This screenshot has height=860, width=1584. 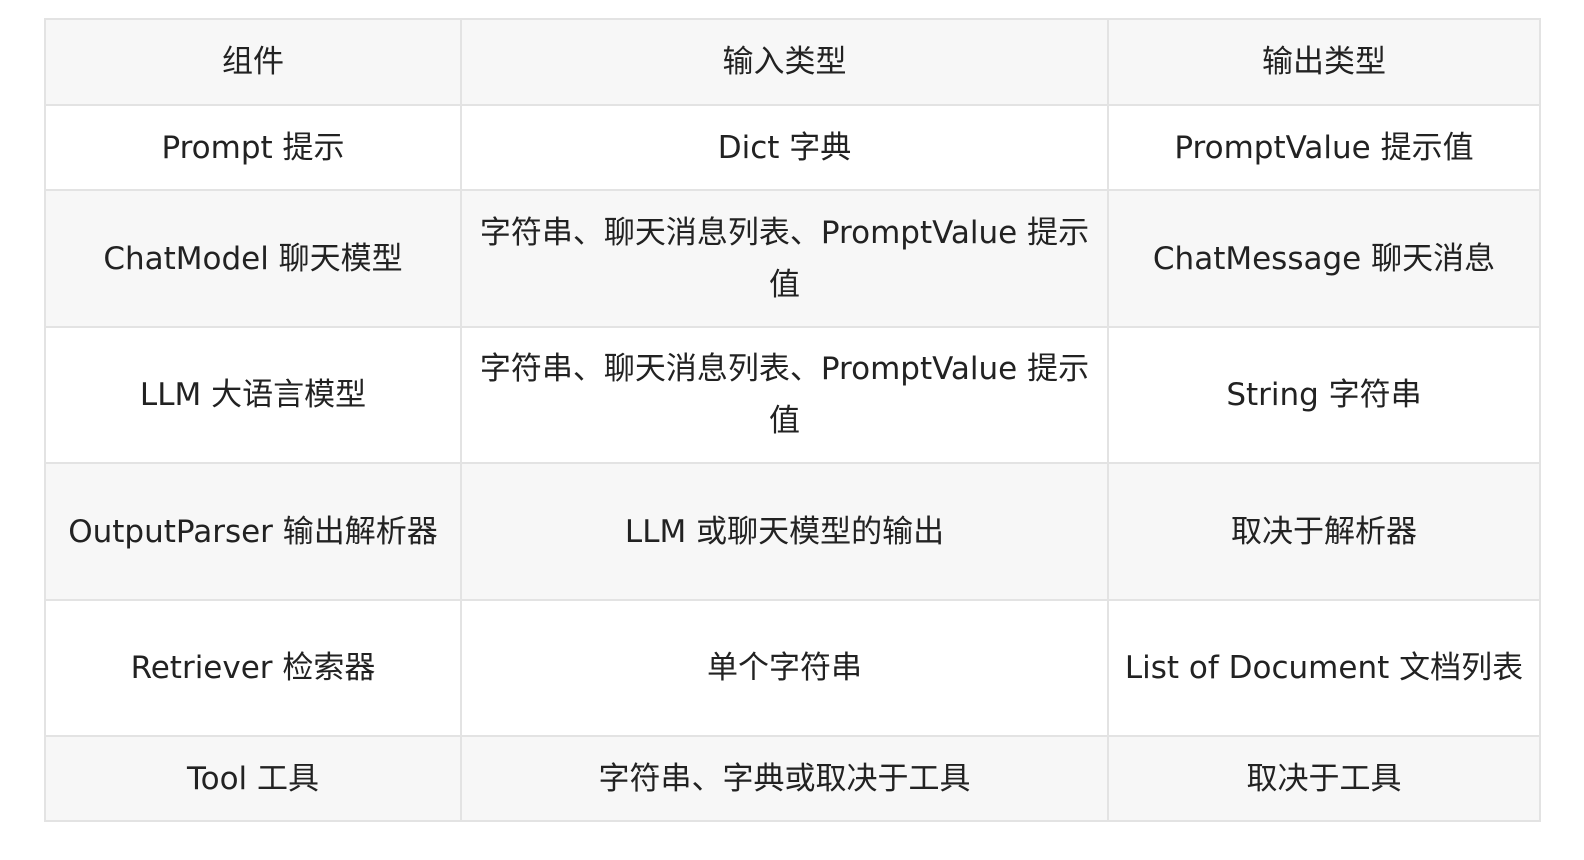 What do you see at coordinates (253, 531) in the screenshot?
I see `cell-component: OutputParser 输出解析器` at bounding box center [253, 531].